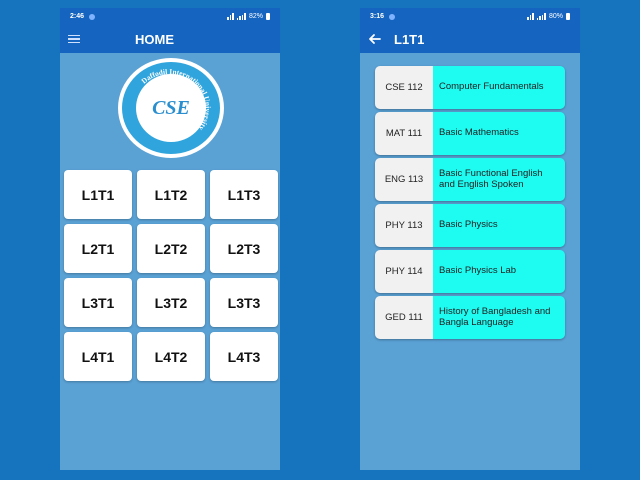  I want to click on page-title: L1T1, so click(409, 39).